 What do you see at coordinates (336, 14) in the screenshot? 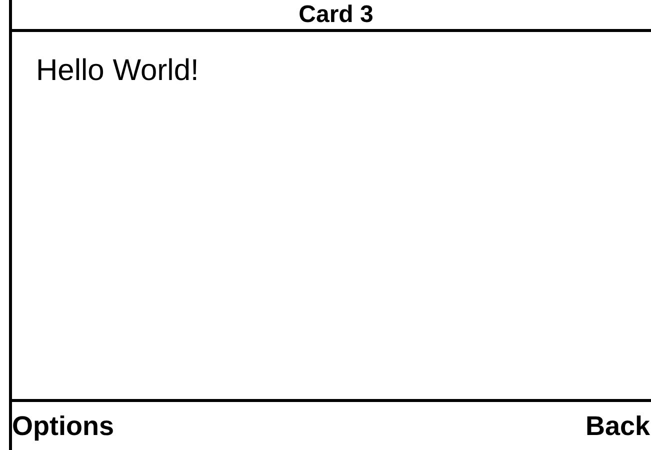
I see `card-title: Card 3` at bounding box center [336, 14].